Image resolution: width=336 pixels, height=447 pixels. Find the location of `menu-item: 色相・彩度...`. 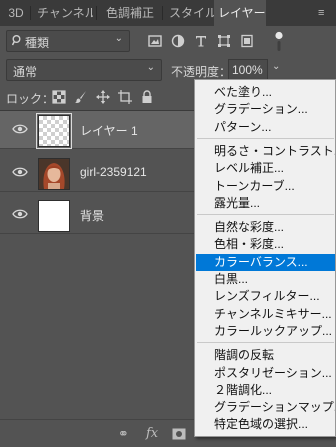

menu-item: 色相・彩度... is located at coordinates (265, 244).